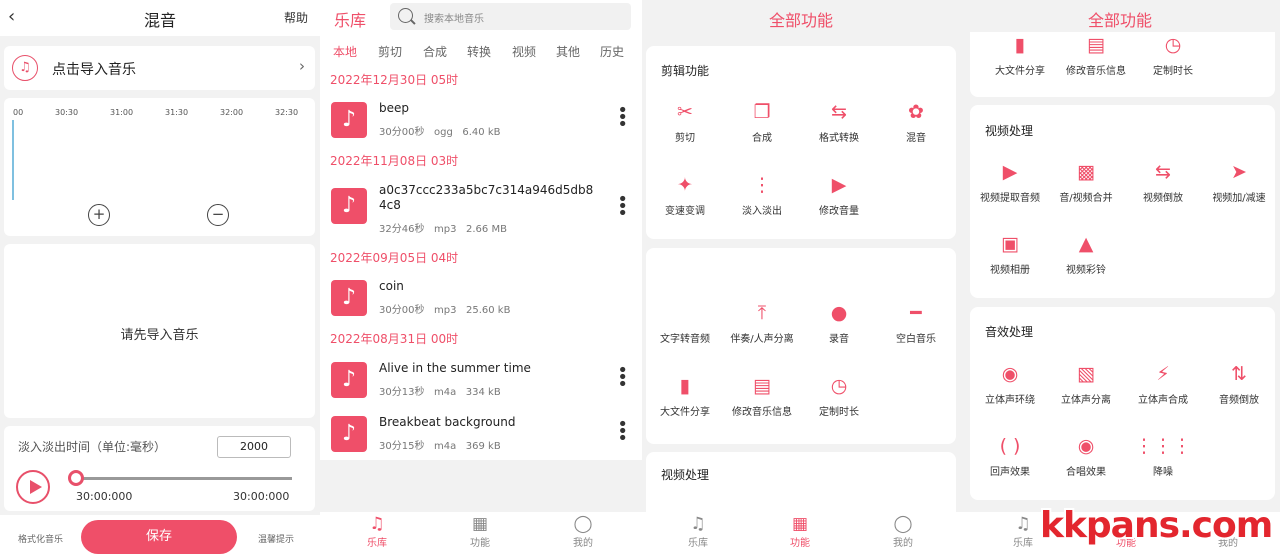 The width and height of the screenshot is (1280, 555). Describe the element at coordinates (13, 160) in the screenshot. I see `timeline-cursor` at that location.